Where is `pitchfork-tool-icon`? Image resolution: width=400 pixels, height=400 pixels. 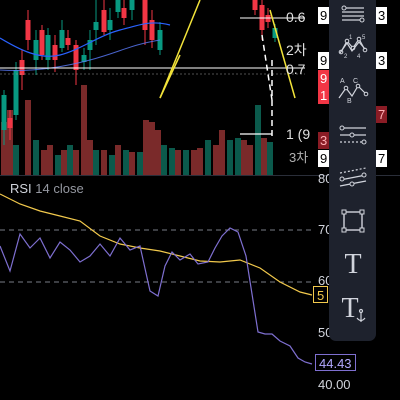 pitchfork-tool-icon is located at coordinates (352, 135).